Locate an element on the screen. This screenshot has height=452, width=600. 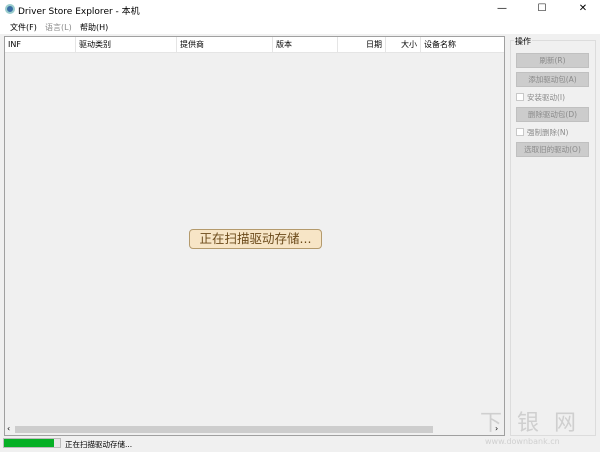
force-delete-checkbox: 强制删除(N) is located at coordinates (542, 132).